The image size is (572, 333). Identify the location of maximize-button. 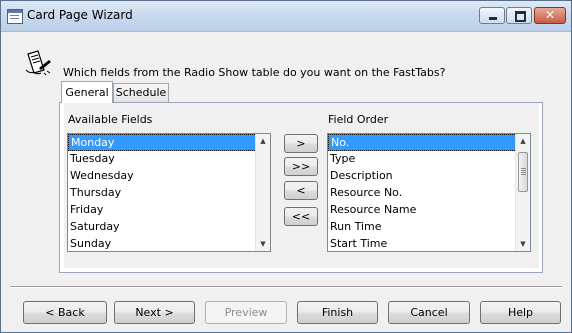
(519, 15).